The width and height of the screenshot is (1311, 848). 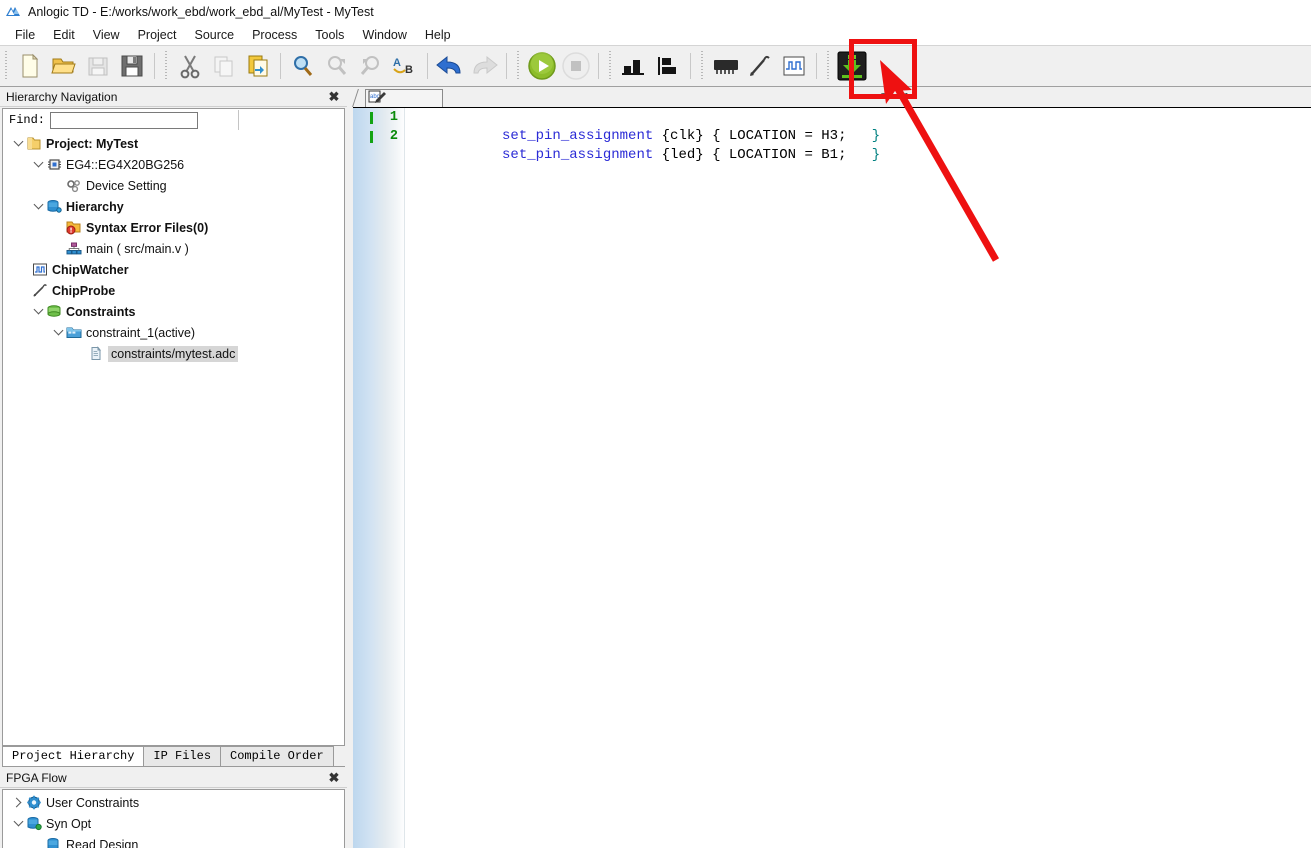 I want to click on hierarchy-panel-header: Hierarchy Navigation ✖, so click(x=173, y=97).